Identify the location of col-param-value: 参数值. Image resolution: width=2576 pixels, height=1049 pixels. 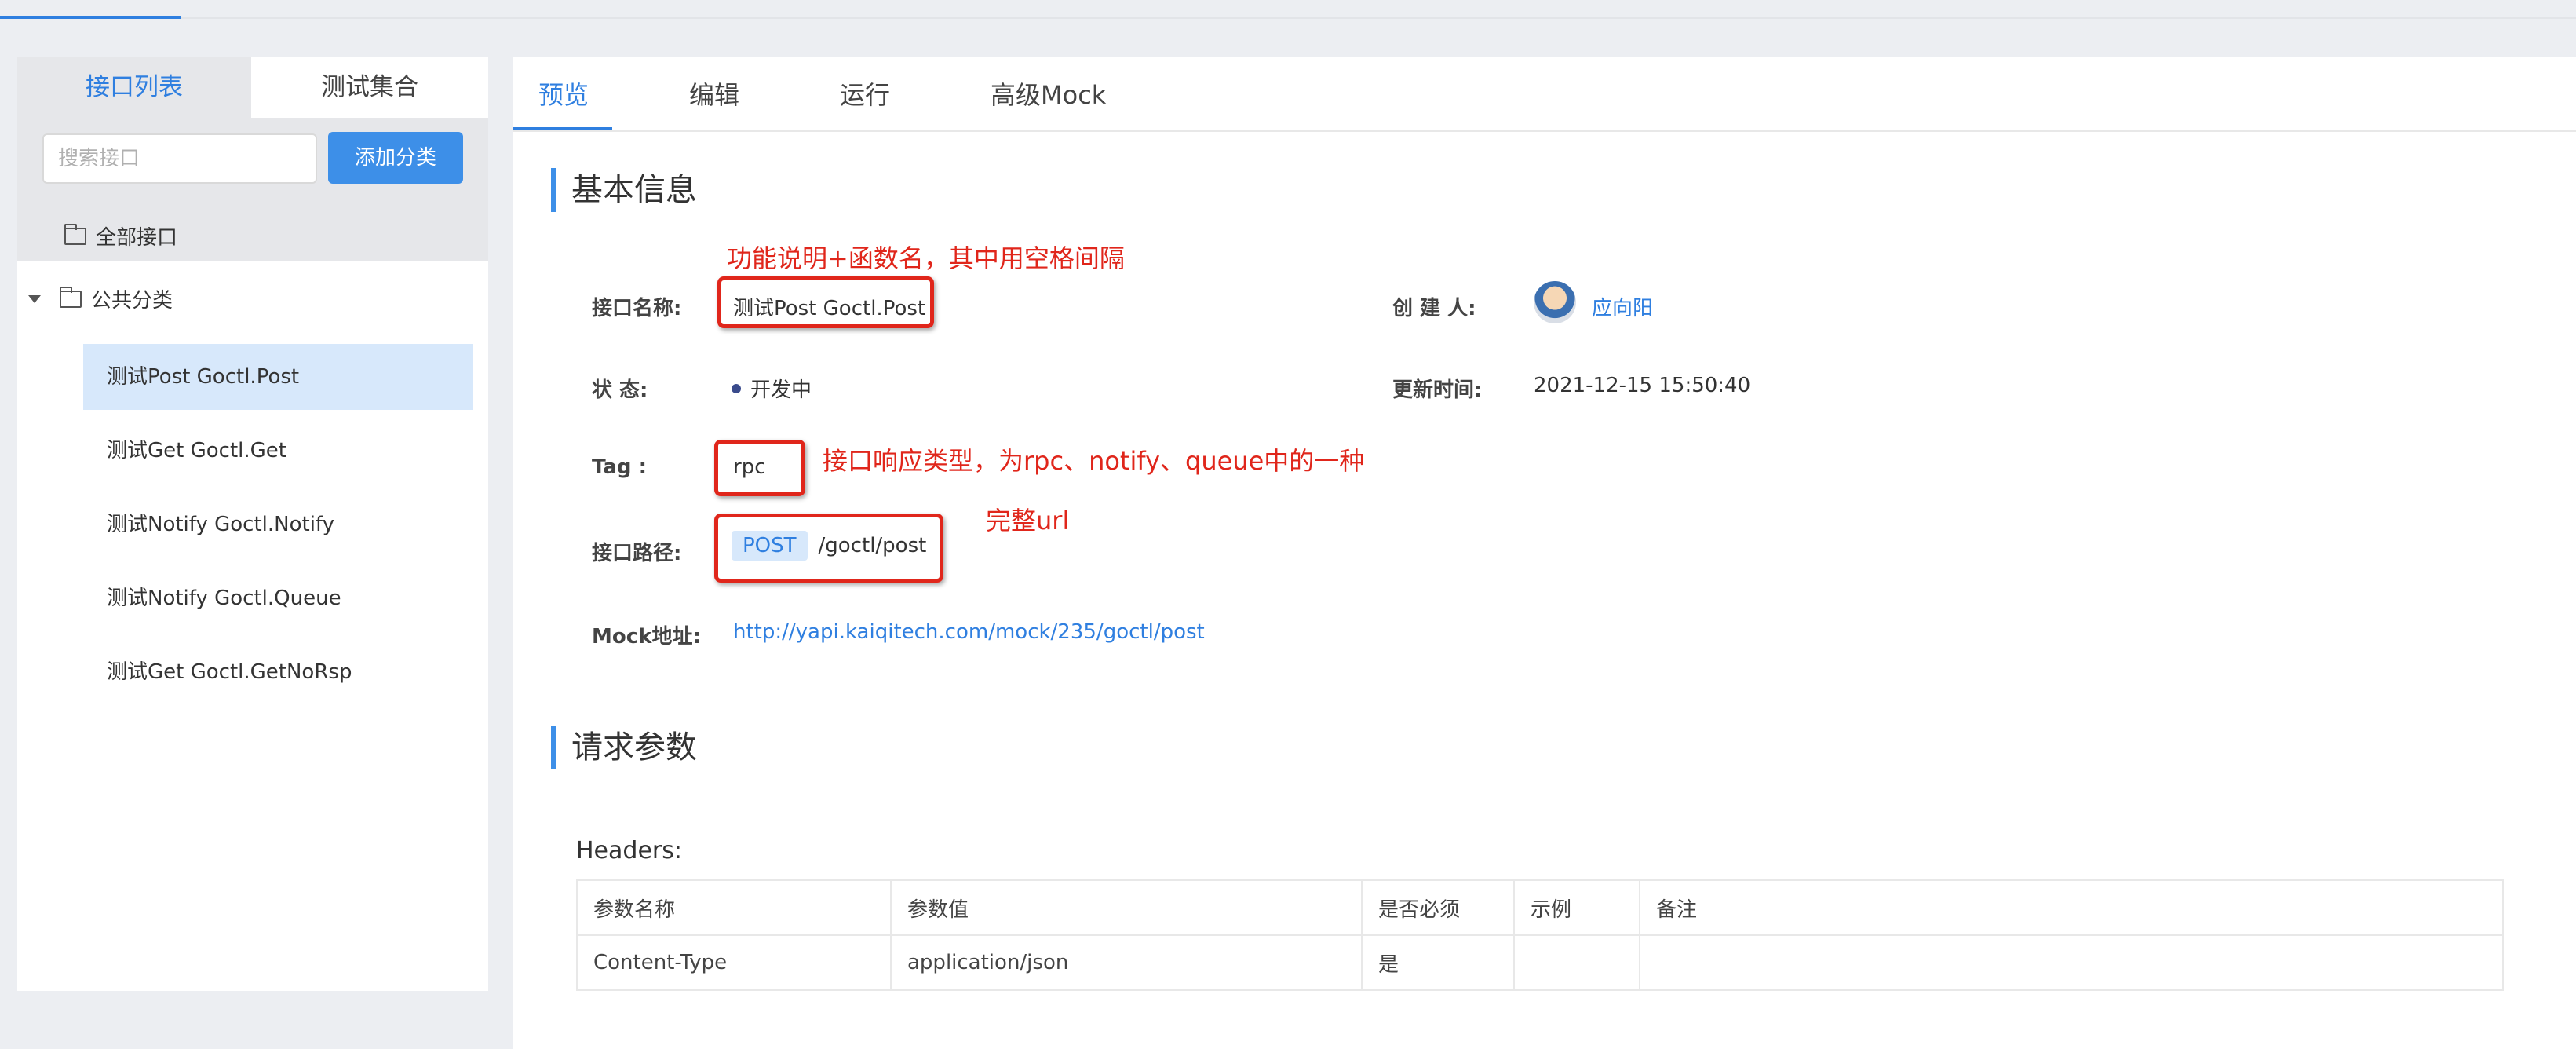
(1126, 907).